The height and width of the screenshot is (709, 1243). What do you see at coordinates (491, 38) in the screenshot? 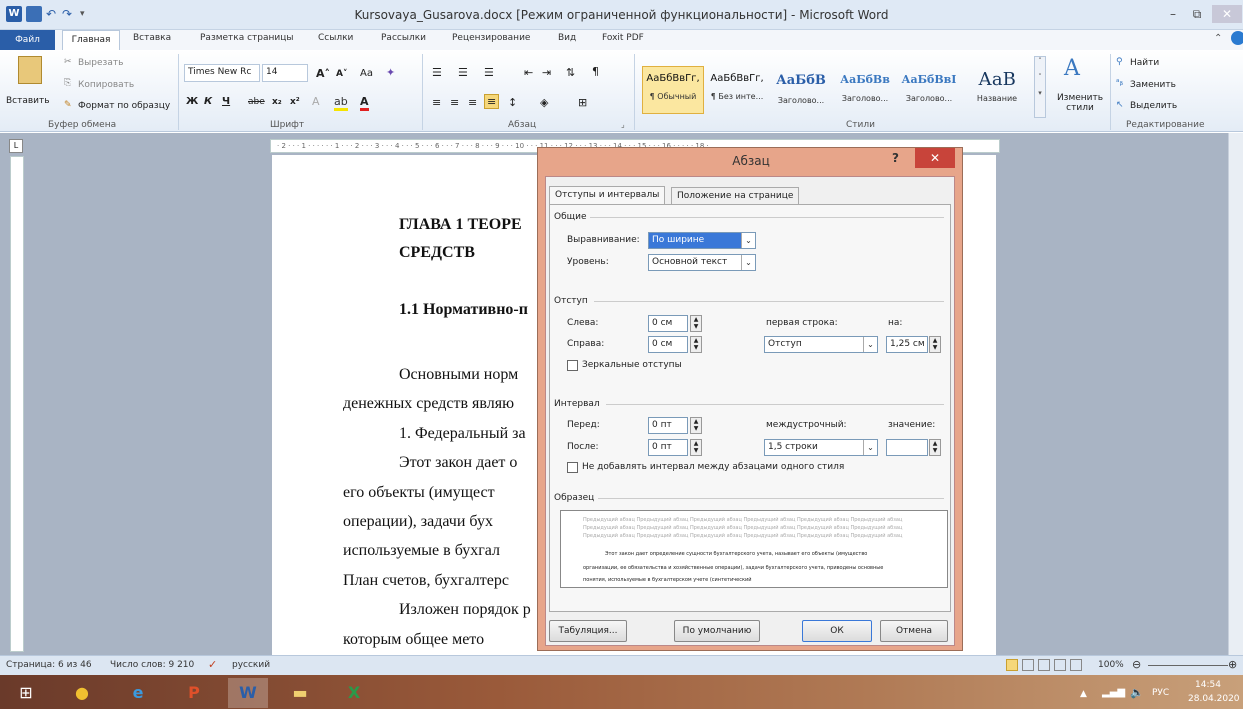
I see `tab-review: Рецензирование` at bounding box center [491, 38].